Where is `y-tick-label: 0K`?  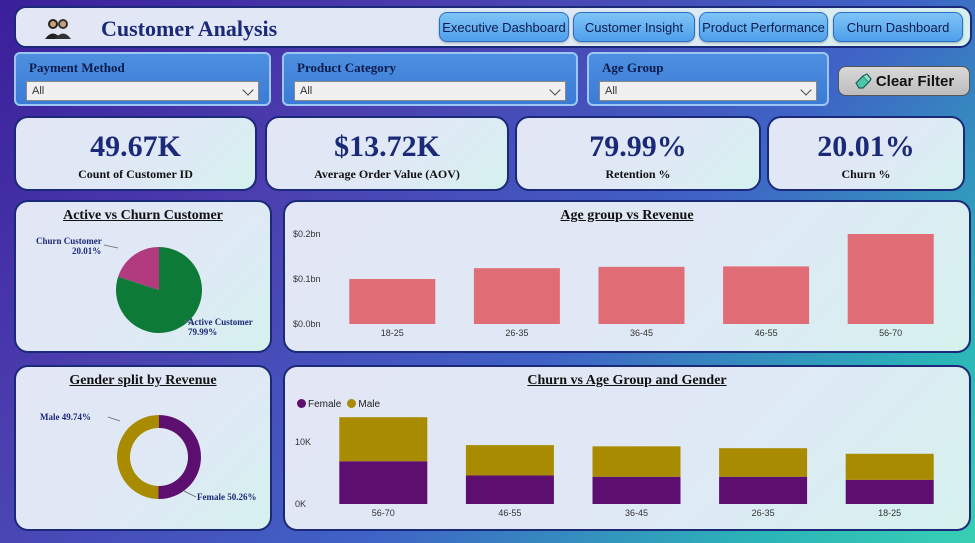 y-tick-label: 0K is located at coordinates (300, 504).